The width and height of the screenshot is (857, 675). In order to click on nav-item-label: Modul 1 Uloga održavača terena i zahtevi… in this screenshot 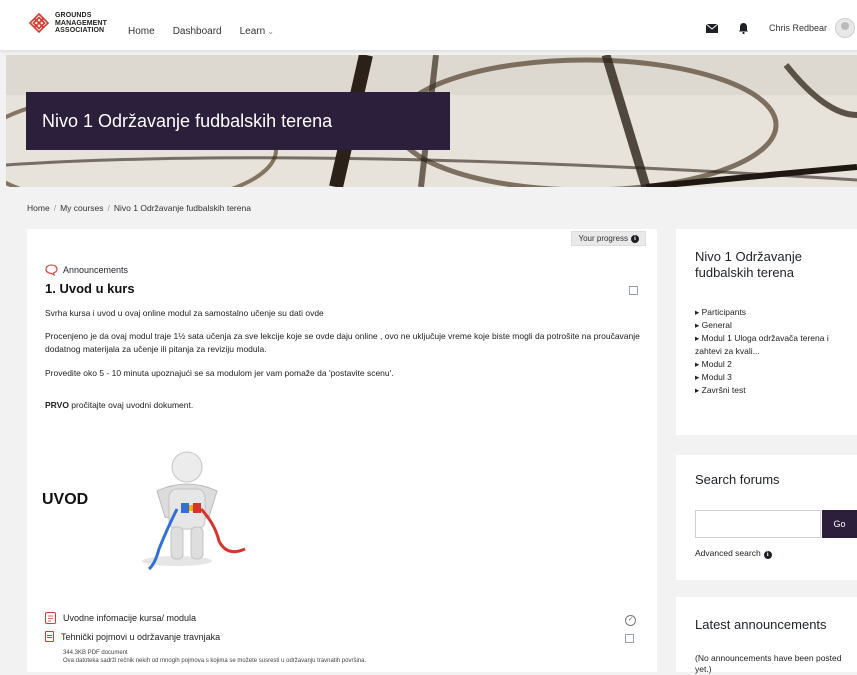, I will do `click(762, 344)`.